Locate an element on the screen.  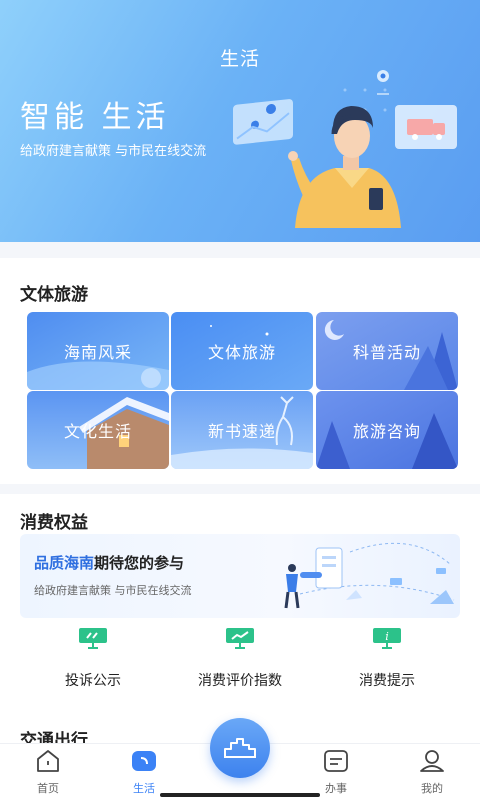
complaint-notice-label: 投诉公示 is located at coordinates (93, 681).